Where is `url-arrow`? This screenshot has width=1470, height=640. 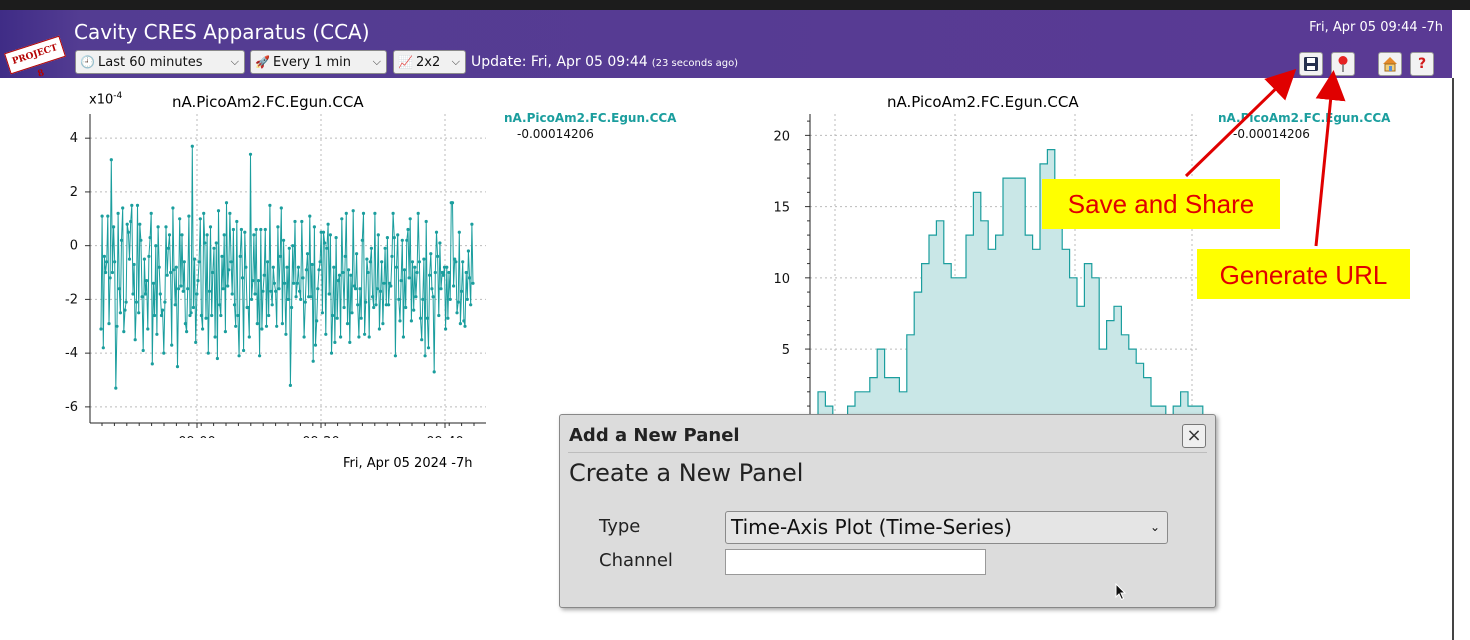 url-arrow is located at coordinates (1330, 158).